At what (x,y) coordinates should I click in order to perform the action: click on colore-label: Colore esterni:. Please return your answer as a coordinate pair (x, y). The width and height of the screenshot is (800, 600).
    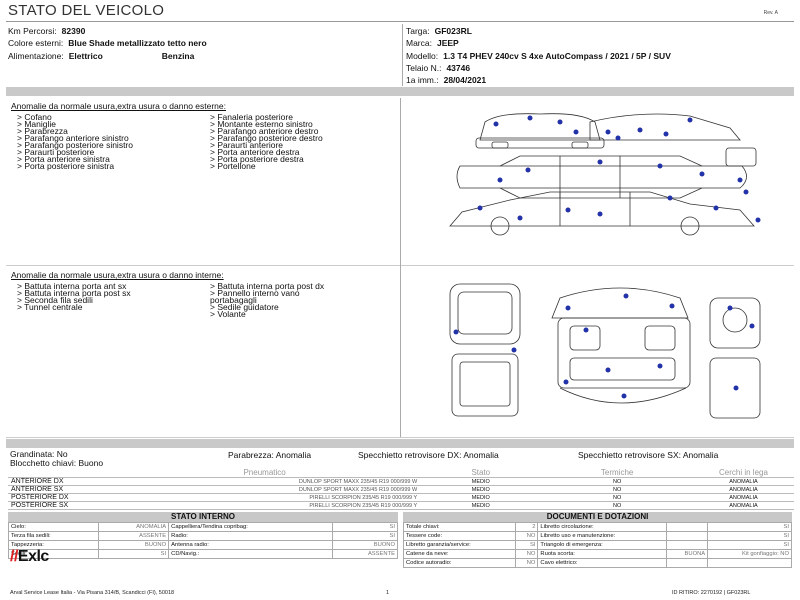
    Looking at the image, I should click on (36, 43).